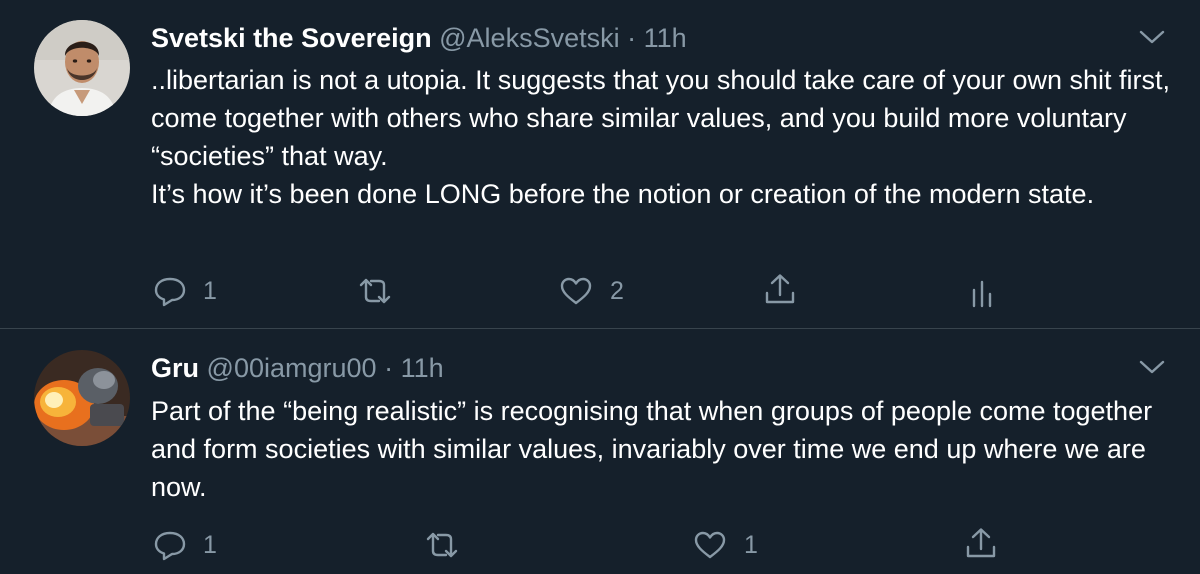 The width and height of the screenshot is (1200, 574). I want to click on like-count: 1, so click(751, 544).